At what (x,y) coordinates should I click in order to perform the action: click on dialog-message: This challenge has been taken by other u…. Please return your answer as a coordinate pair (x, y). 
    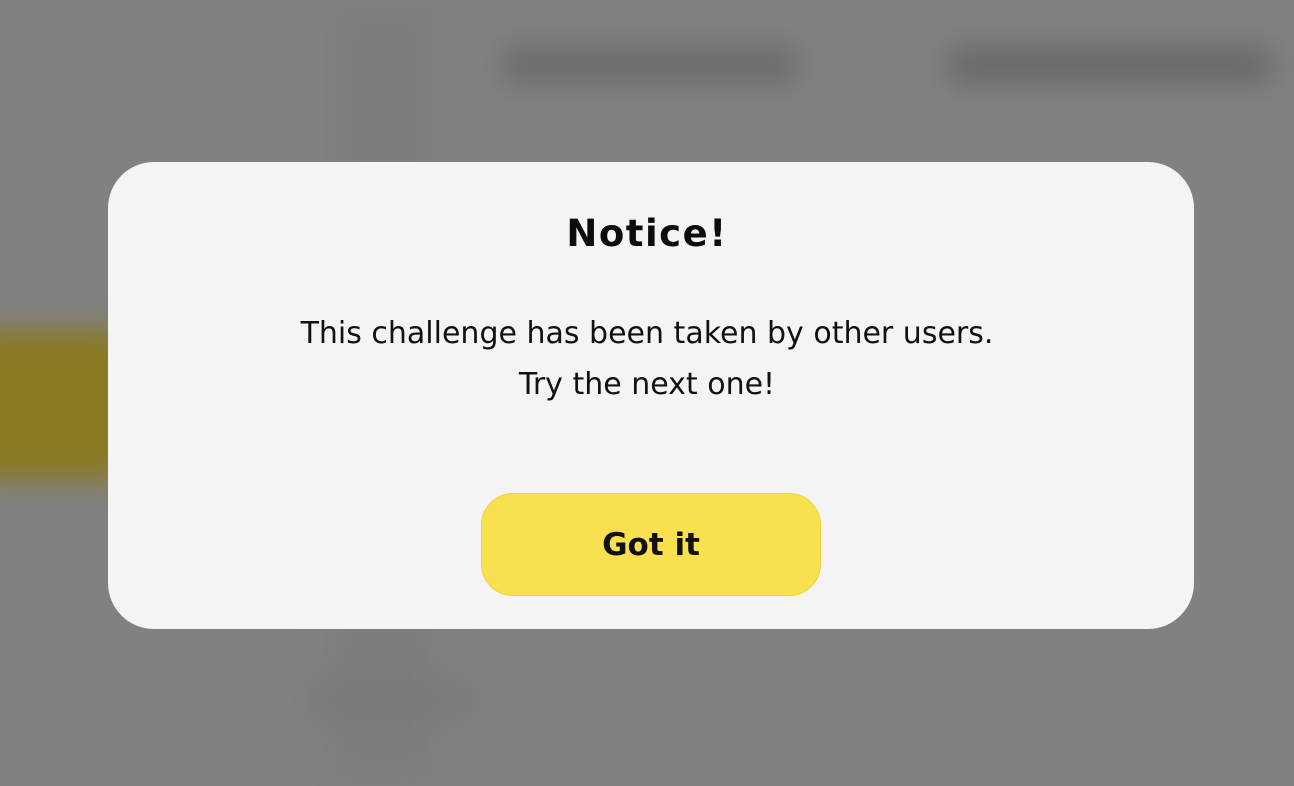
    Looking at the image, I should click on (647, 359).